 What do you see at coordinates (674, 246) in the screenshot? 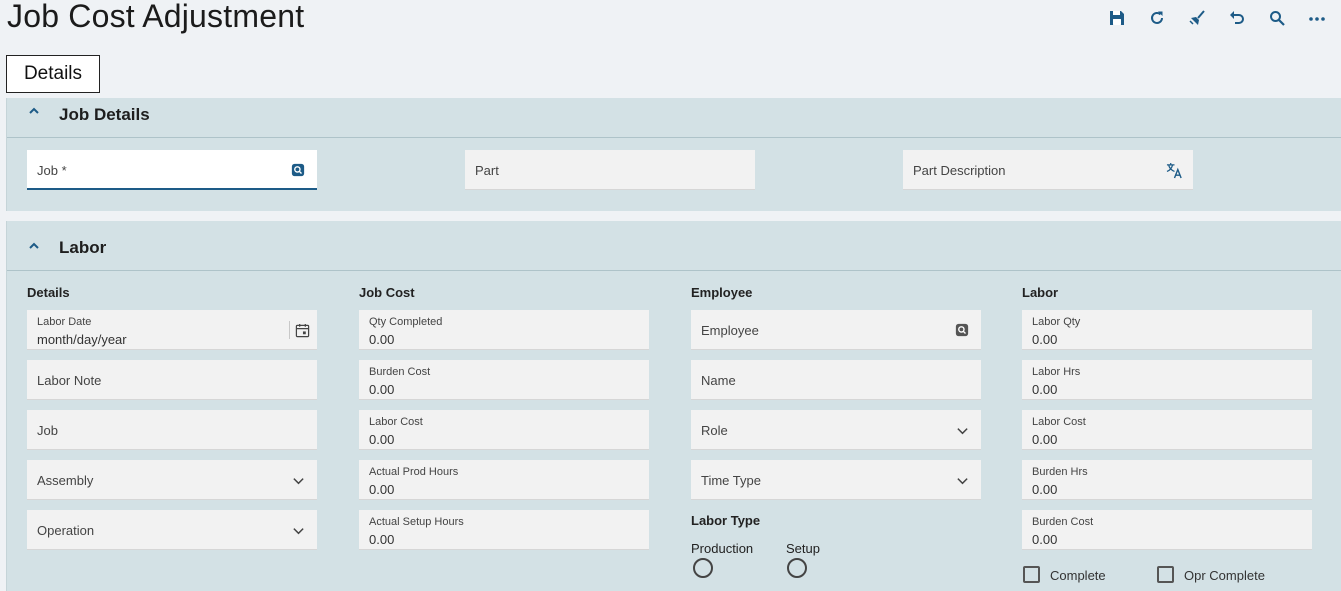
I see `labor-header: Labor` at bounding box center [674, 246].